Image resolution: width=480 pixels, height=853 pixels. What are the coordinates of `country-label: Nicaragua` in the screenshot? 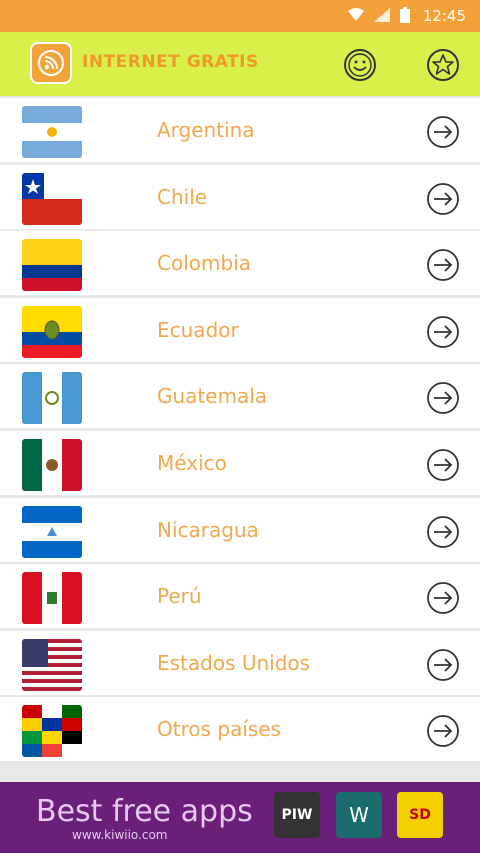 It's located at (208, 529).